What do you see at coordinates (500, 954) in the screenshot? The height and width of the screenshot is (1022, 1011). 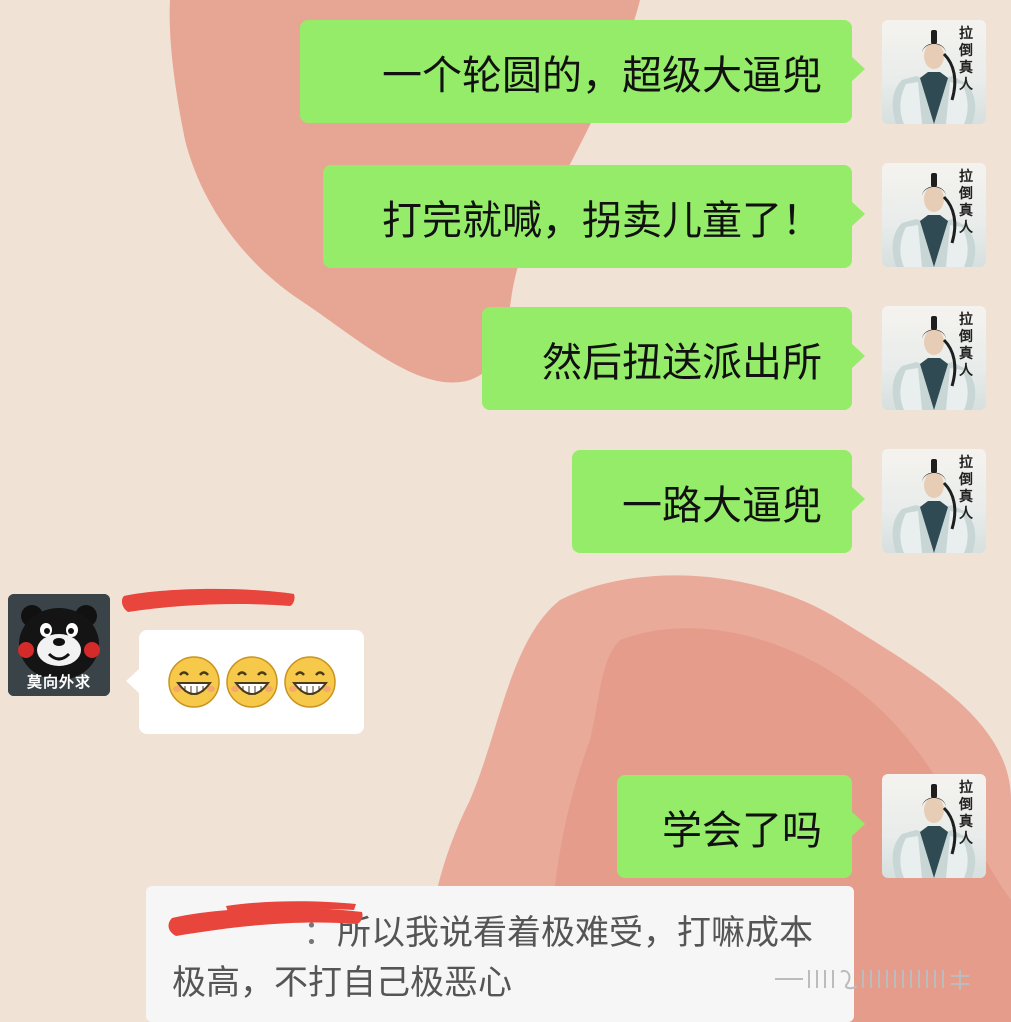 I see `quoted-message: ：所以我说看着极难受，打嘛成本极高，不打自己极恶心` at bounding box center [500, 954].